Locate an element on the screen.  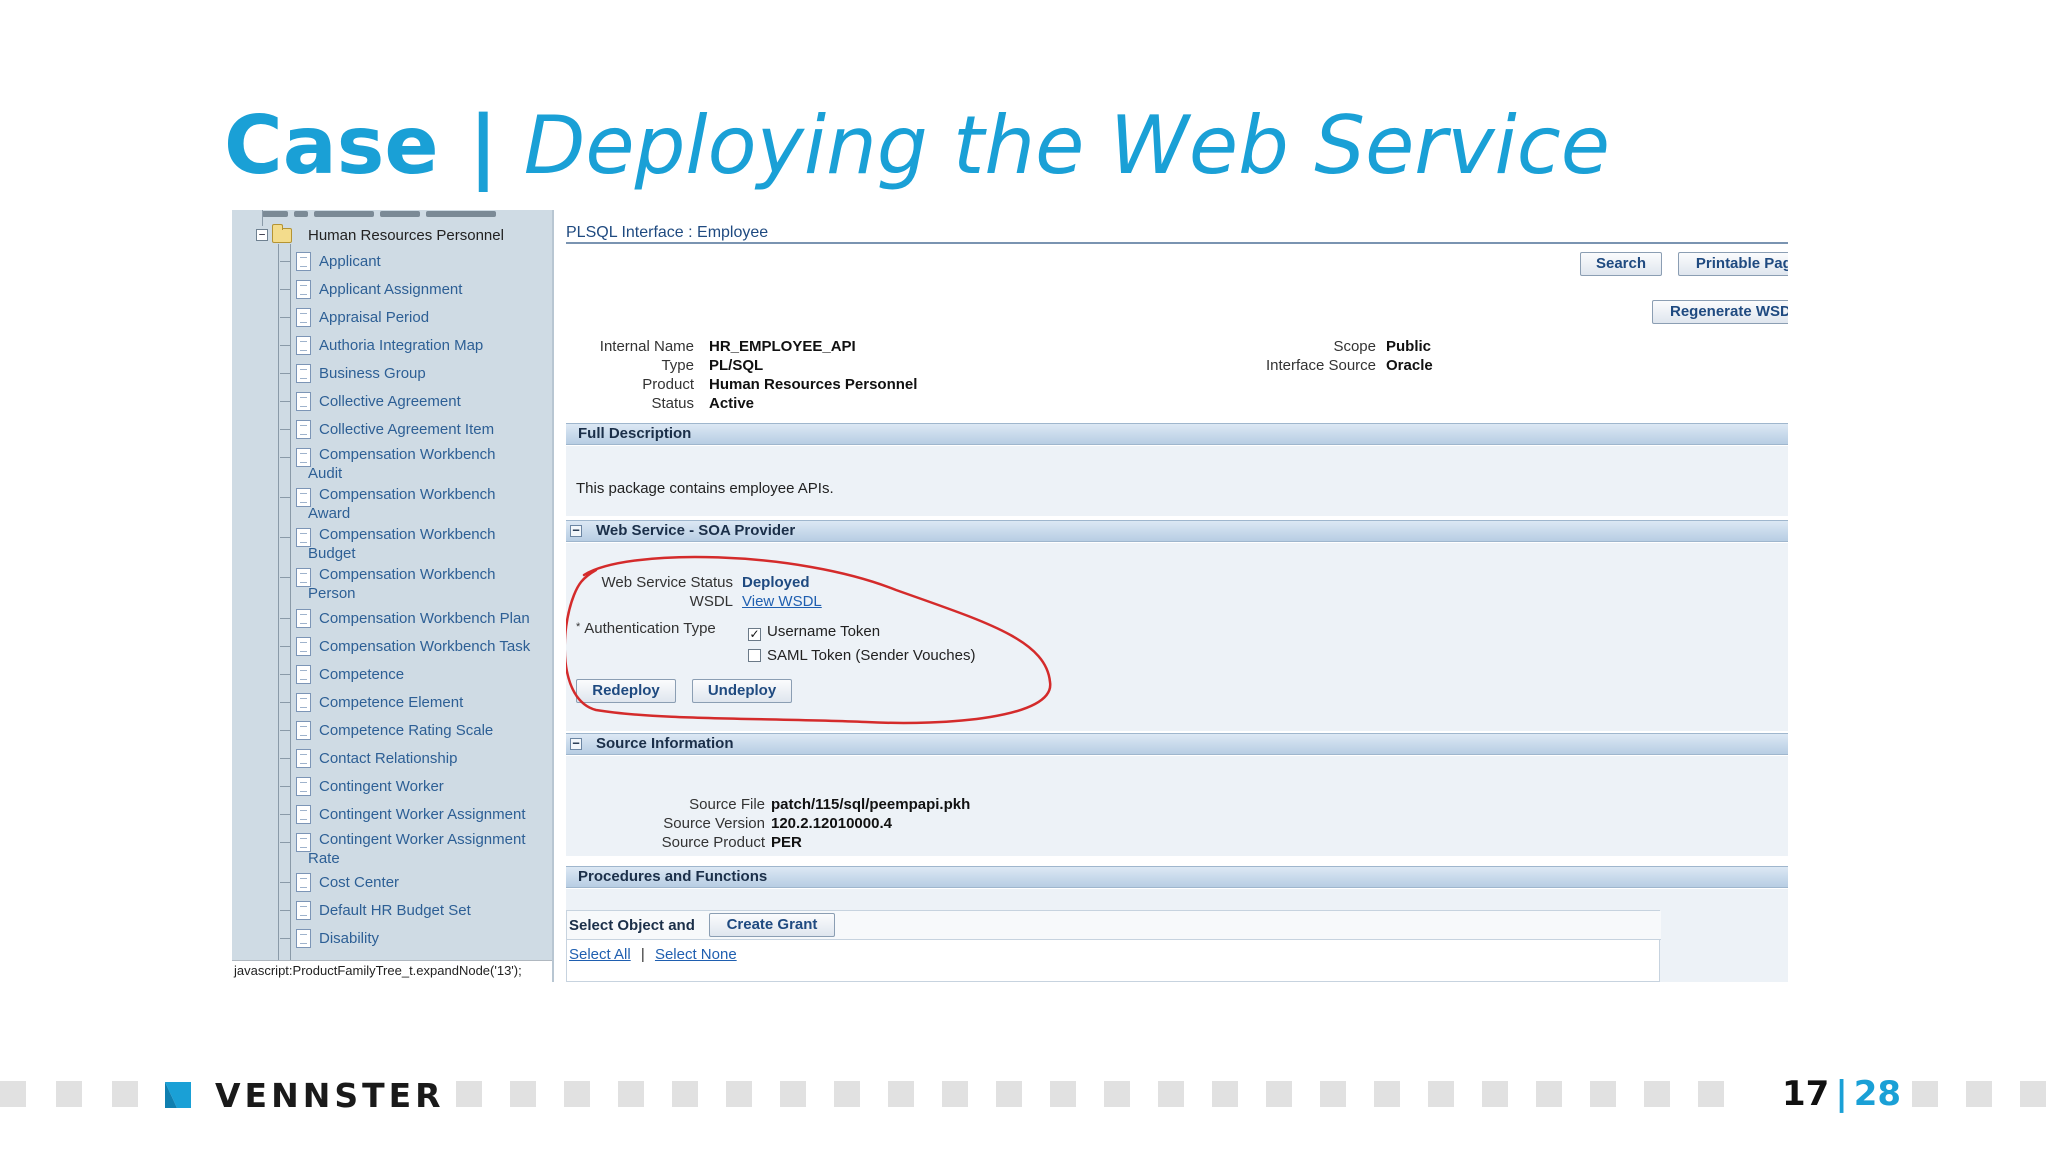
tree-item-compensation-workbench-budget: Compensation Workbench Budget is located at coordinates (416, 541).